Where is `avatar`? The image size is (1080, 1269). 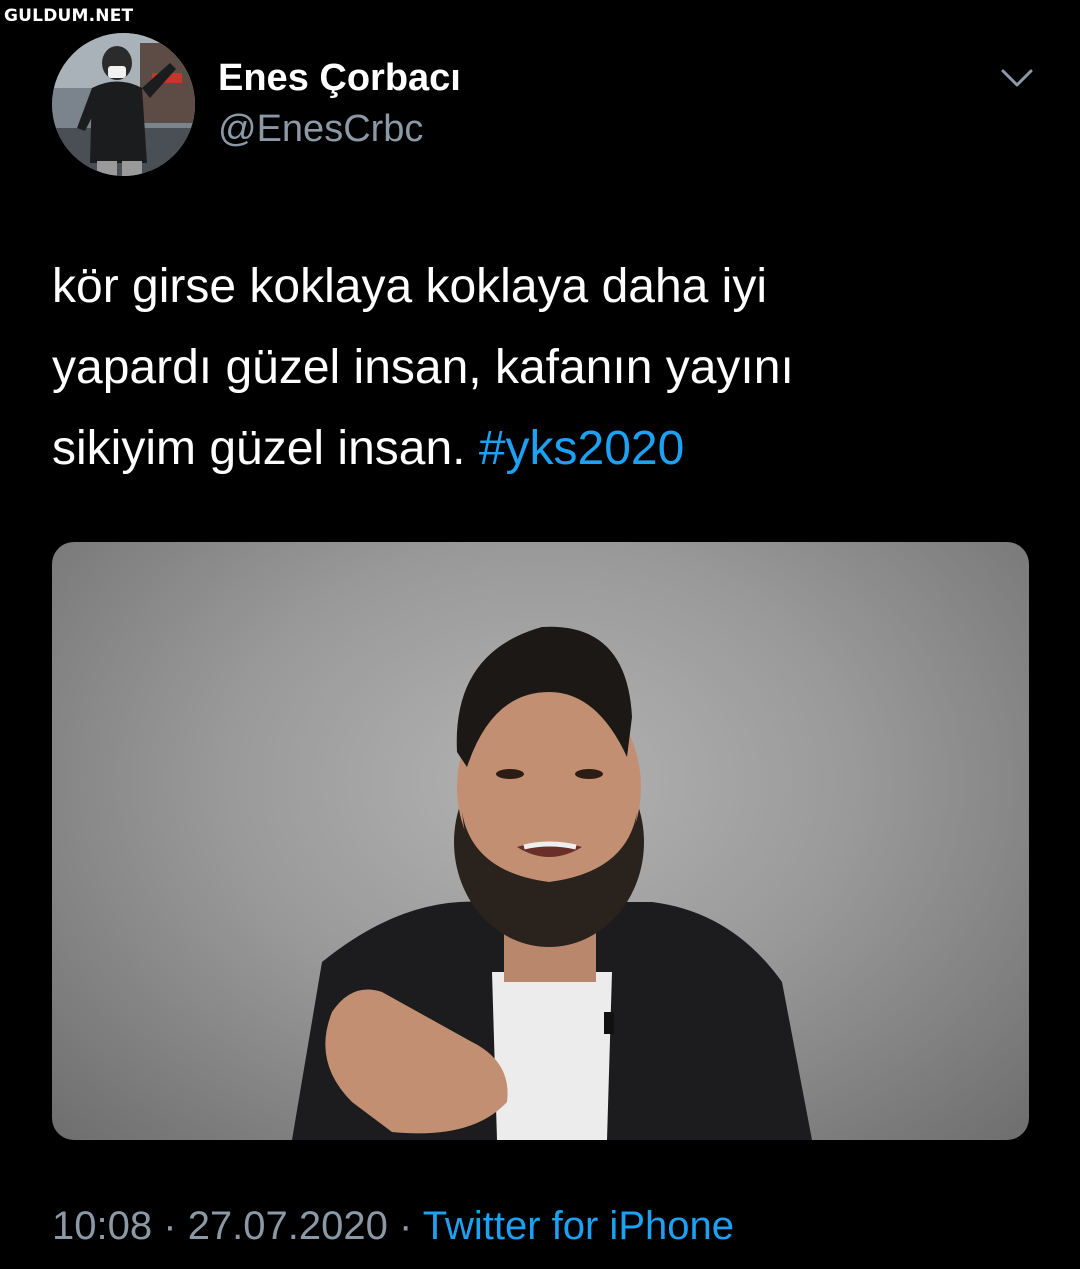
avatar is located at coordinates (123, 104).